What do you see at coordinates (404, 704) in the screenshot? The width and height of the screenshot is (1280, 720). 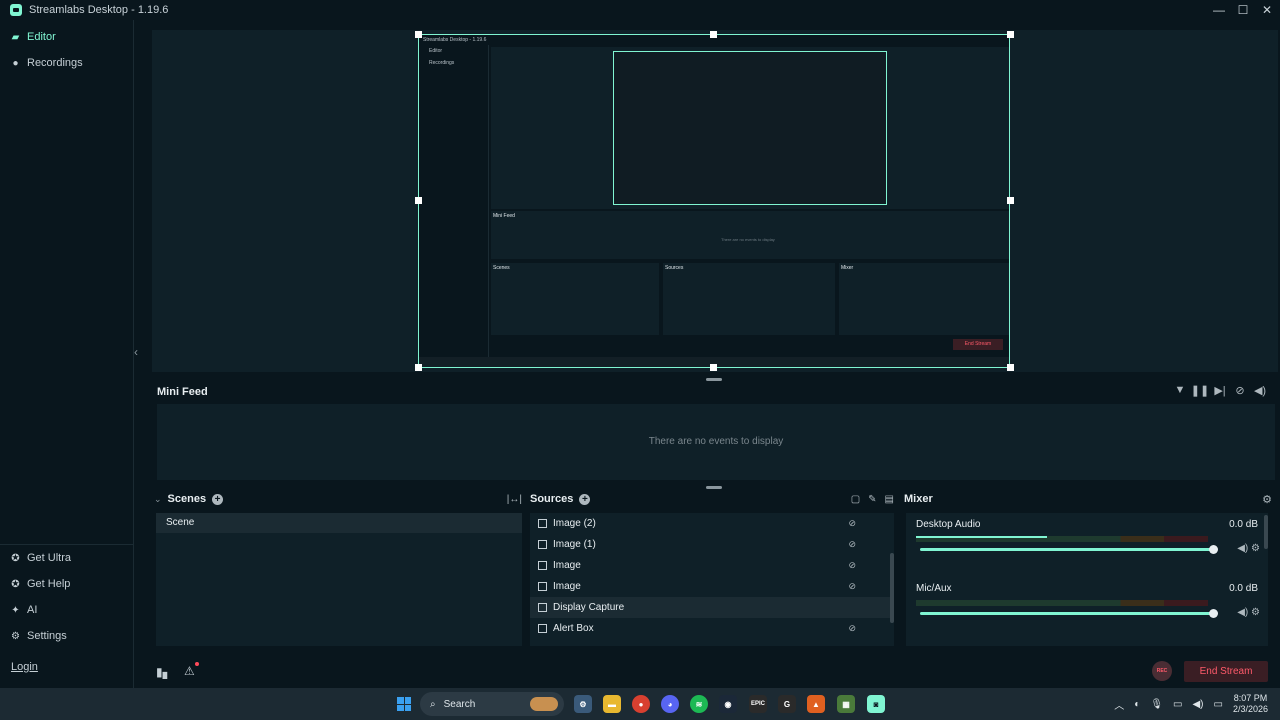 I see `windows-start-icon` at bounding box center [404, 704].